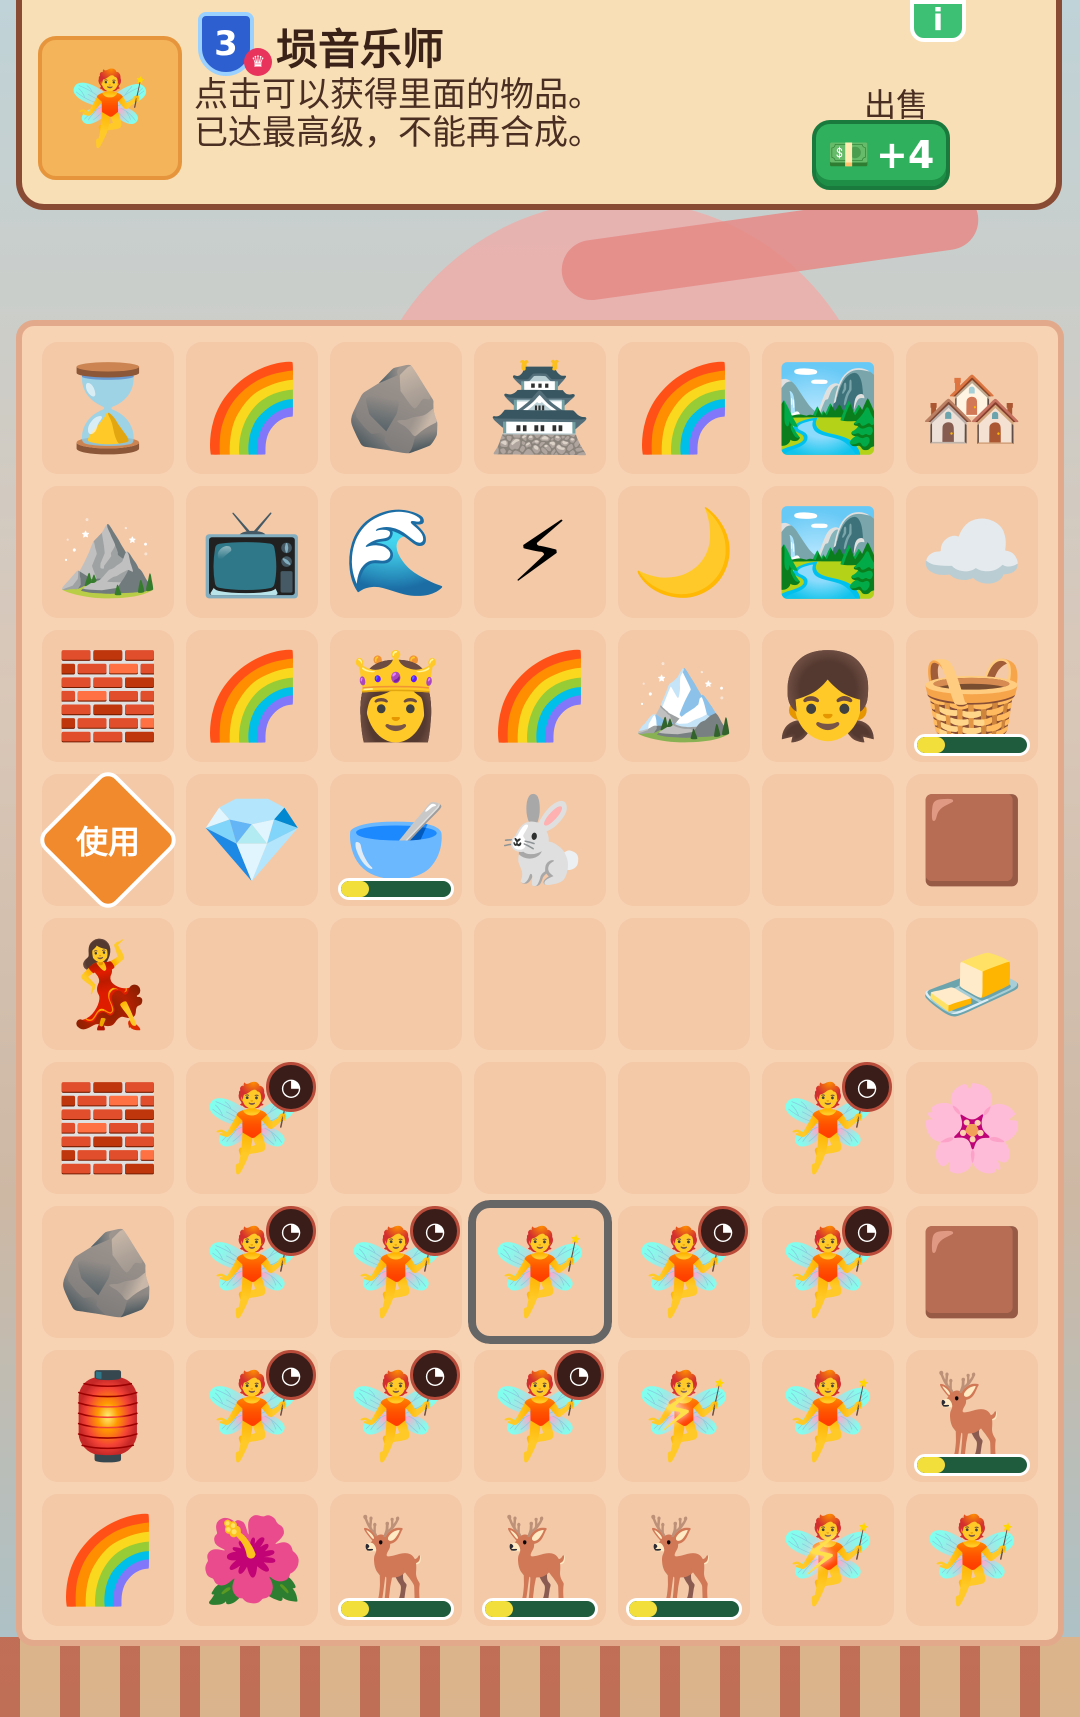 This screenshot has width=1080, height=1717. Describe the element at coordinates (905, 155) in the screenshot. I see `sell-value: +4` at that location.